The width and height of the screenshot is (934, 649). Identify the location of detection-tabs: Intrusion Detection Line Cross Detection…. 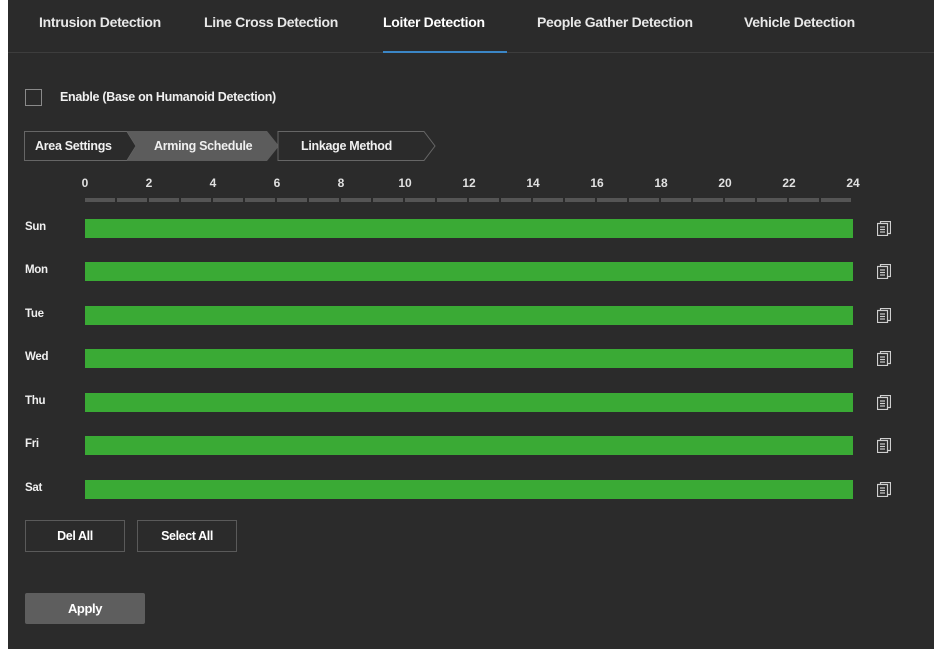
(471, 26).